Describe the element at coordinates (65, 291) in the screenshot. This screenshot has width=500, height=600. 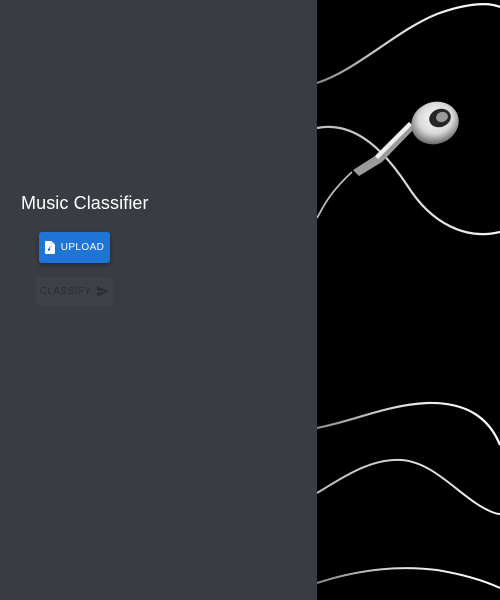
I see `classify-button-label: CLASSIFY` at that location.